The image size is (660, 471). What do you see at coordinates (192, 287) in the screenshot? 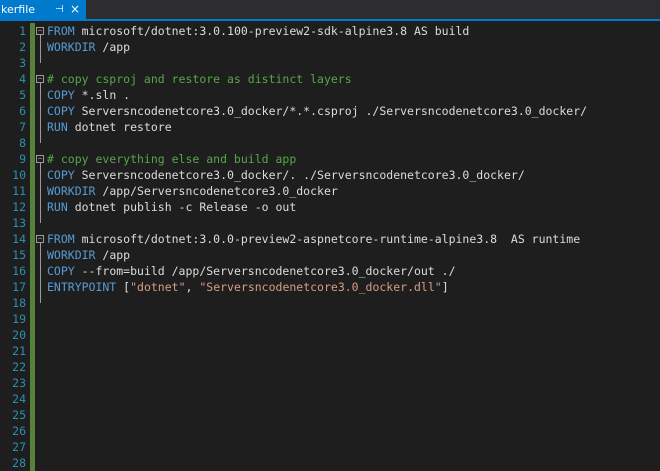
I see `text-token: ,` at bounding box center [192, 287].